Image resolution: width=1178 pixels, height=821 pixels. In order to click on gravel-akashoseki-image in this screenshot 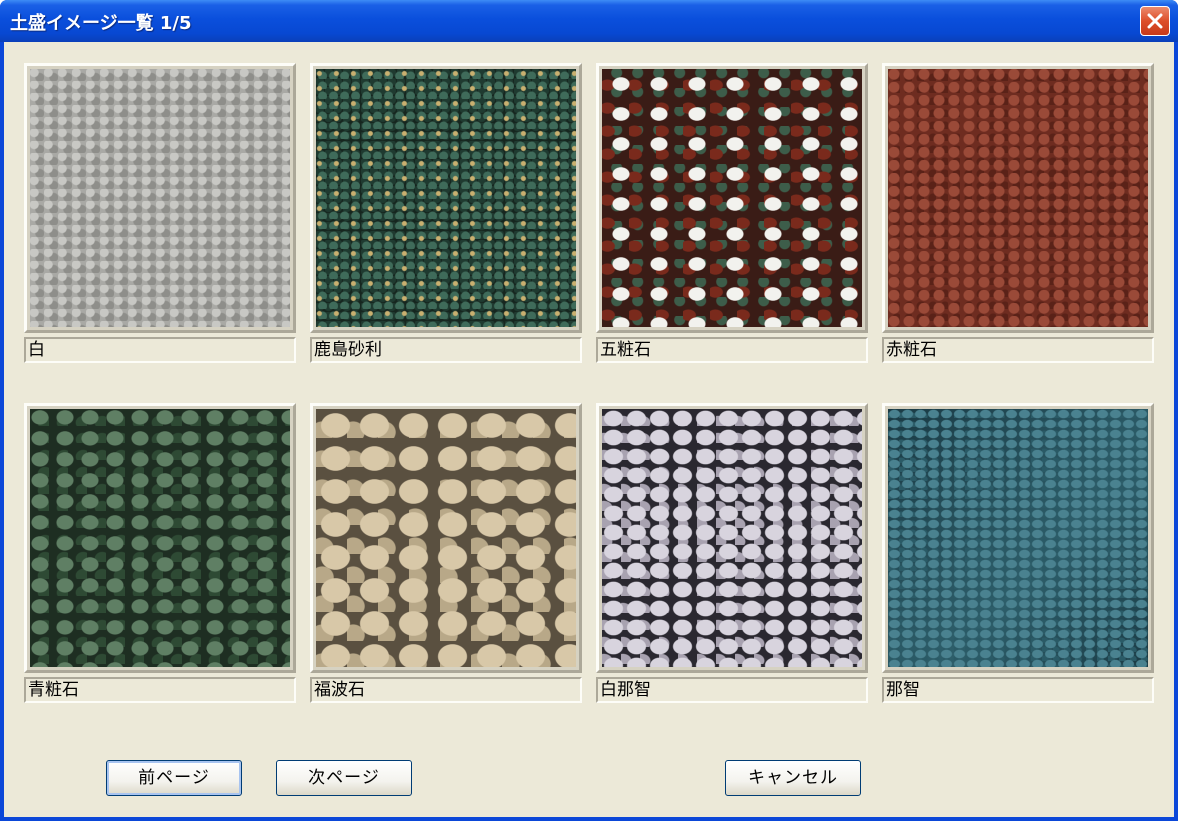, I will do `click(1018, 198)`.